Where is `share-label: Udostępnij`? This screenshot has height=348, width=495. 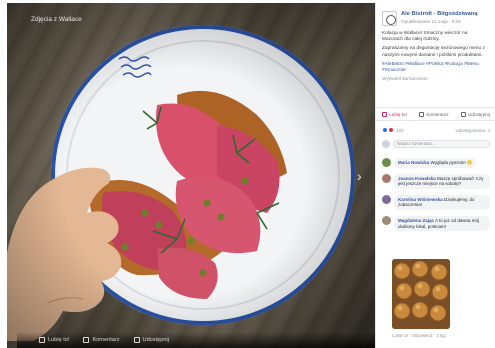 share-label: Udostępnij is located at coordinates (479, 114).